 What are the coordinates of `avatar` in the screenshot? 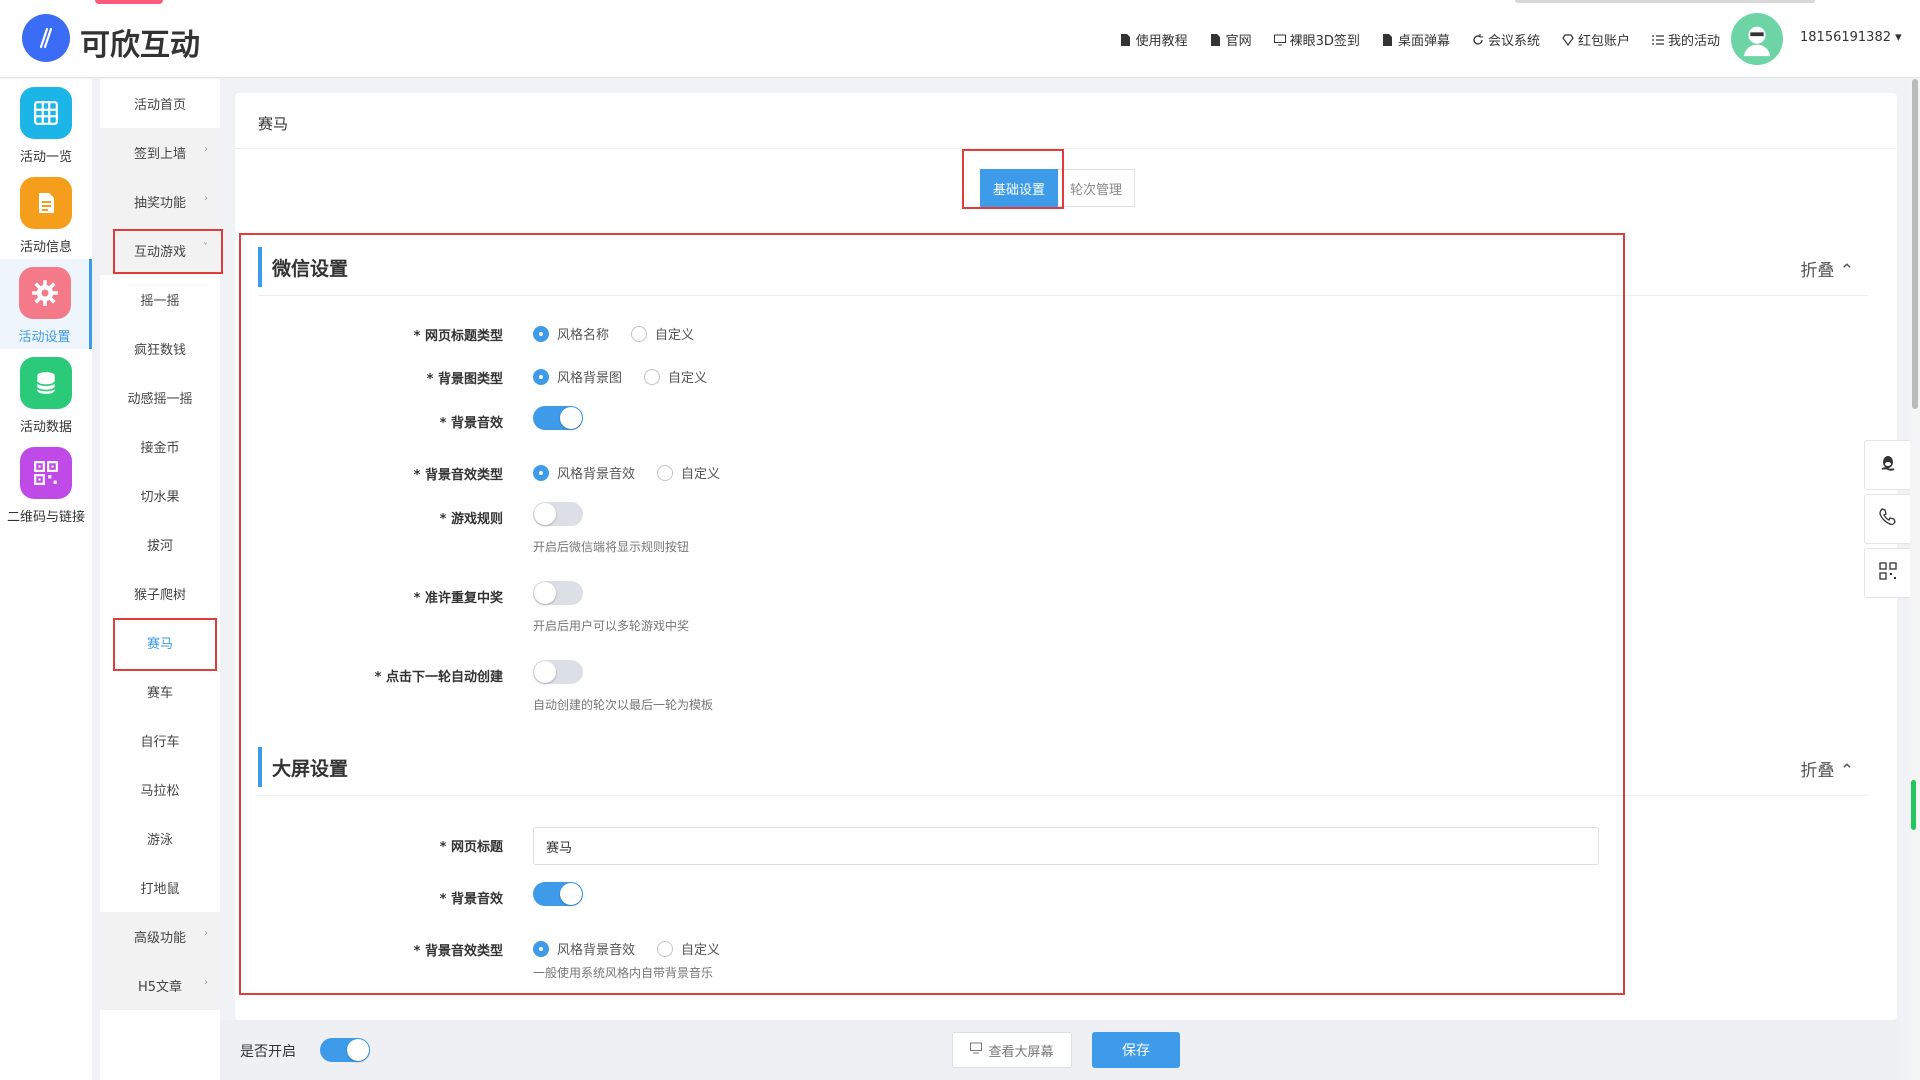 It's located at (1757, 39).